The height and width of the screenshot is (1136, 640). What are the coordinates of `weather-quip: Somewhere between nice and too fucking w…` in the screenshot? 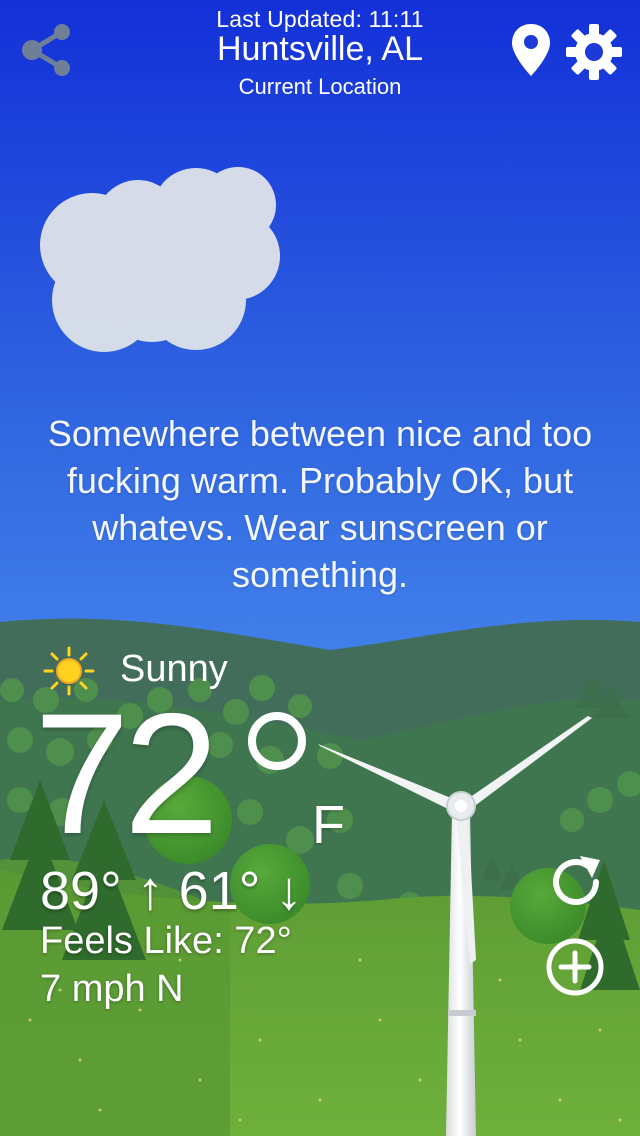 It's located at (320, 504).